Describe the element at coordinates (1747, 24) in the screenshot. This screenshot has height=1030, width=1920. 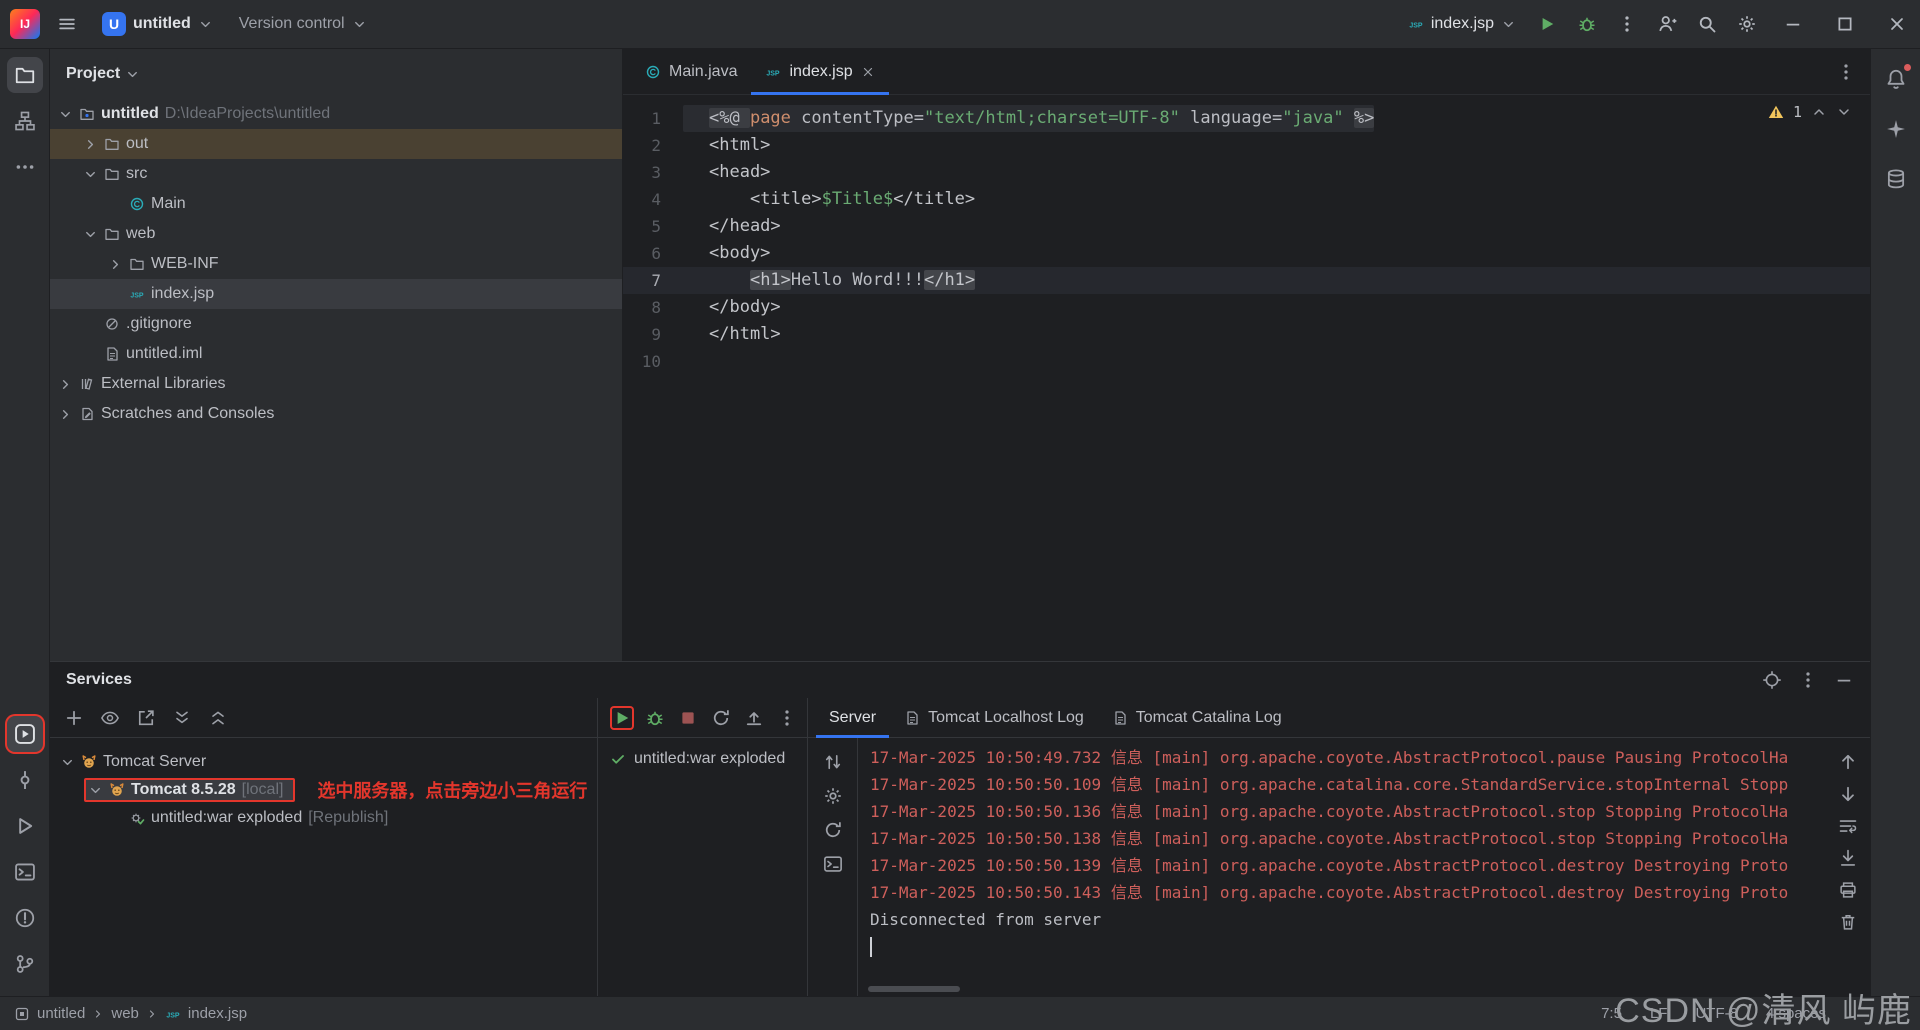
I see `settings-icon` at that location.